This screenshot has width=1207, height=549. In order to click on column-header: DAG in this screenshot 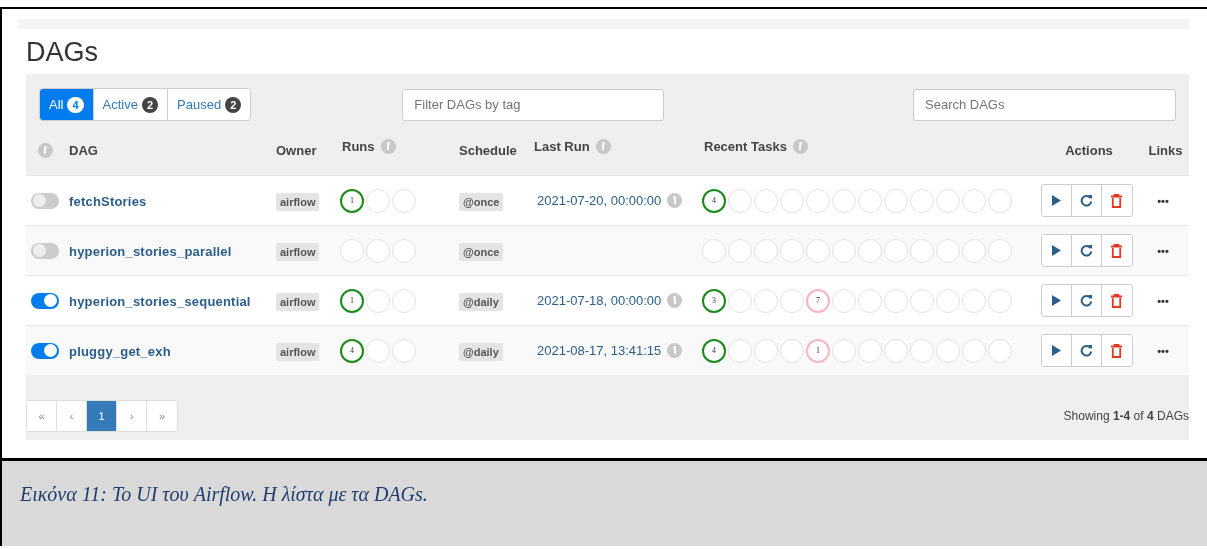, I will do `click(83, 150)`.